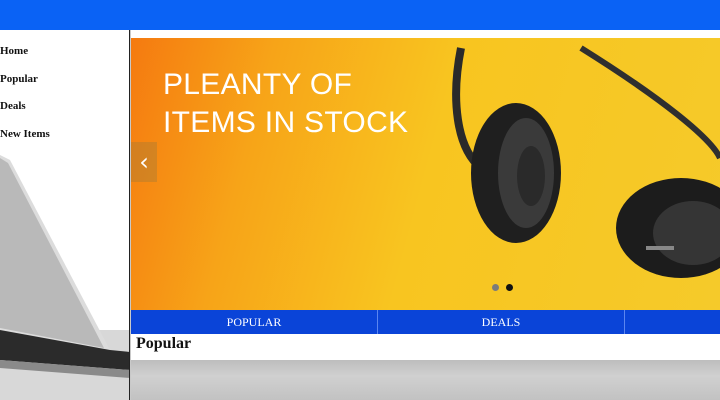 This screenshot has height=400, width=720. Describe the element at coordinates (501, 322) in the screenshot. I see `tab-deals: DEALS` at that location.